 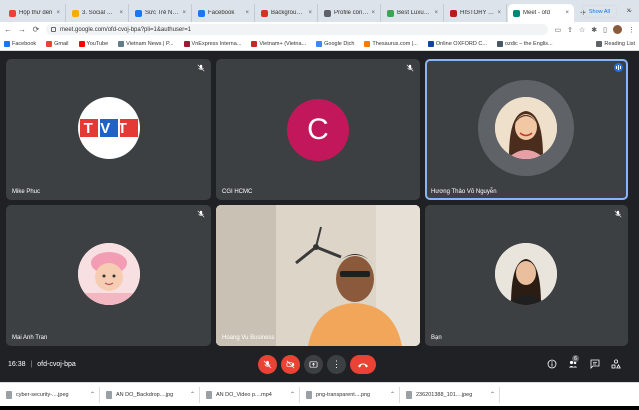 I want to click on participant-tile: C CGI HCMC, so click(x=318, y=129).